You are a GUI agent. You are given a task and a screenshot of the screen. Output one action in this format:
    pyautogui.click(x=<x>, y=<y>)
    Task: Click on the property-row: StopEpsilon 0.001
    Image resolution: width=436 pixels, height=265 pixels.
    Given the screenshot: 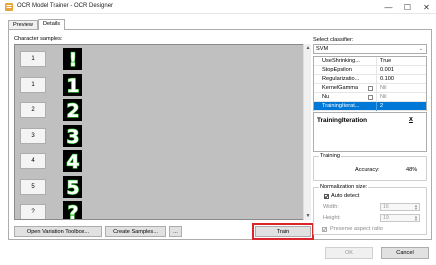 What is the action you would take?
    pyautogui.click(x=370, y=70)
    